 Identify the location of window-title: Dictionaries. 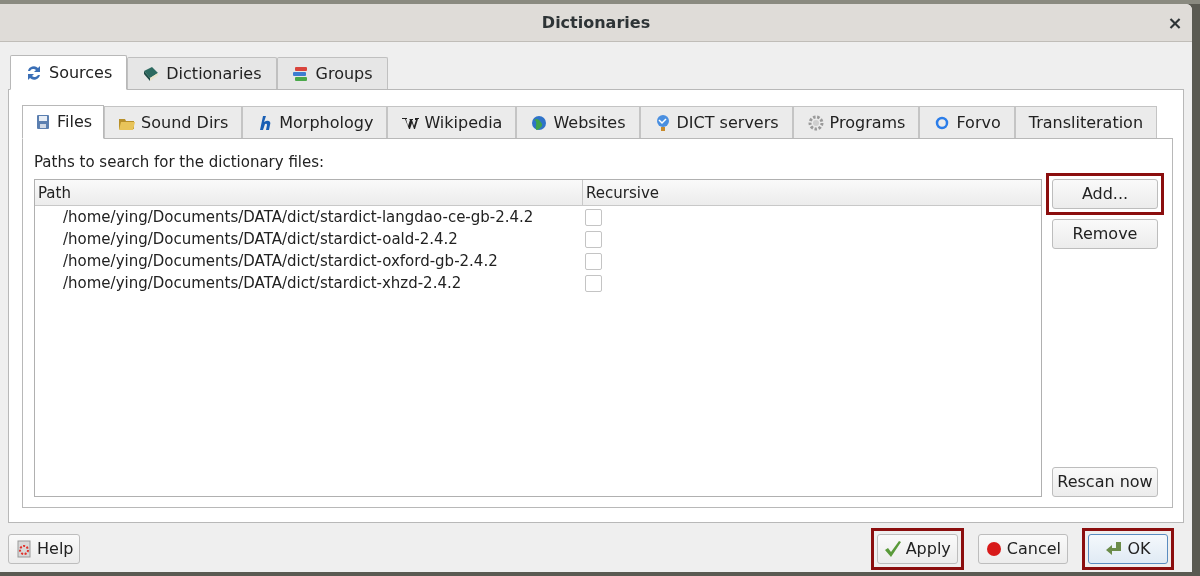
(596, 22).